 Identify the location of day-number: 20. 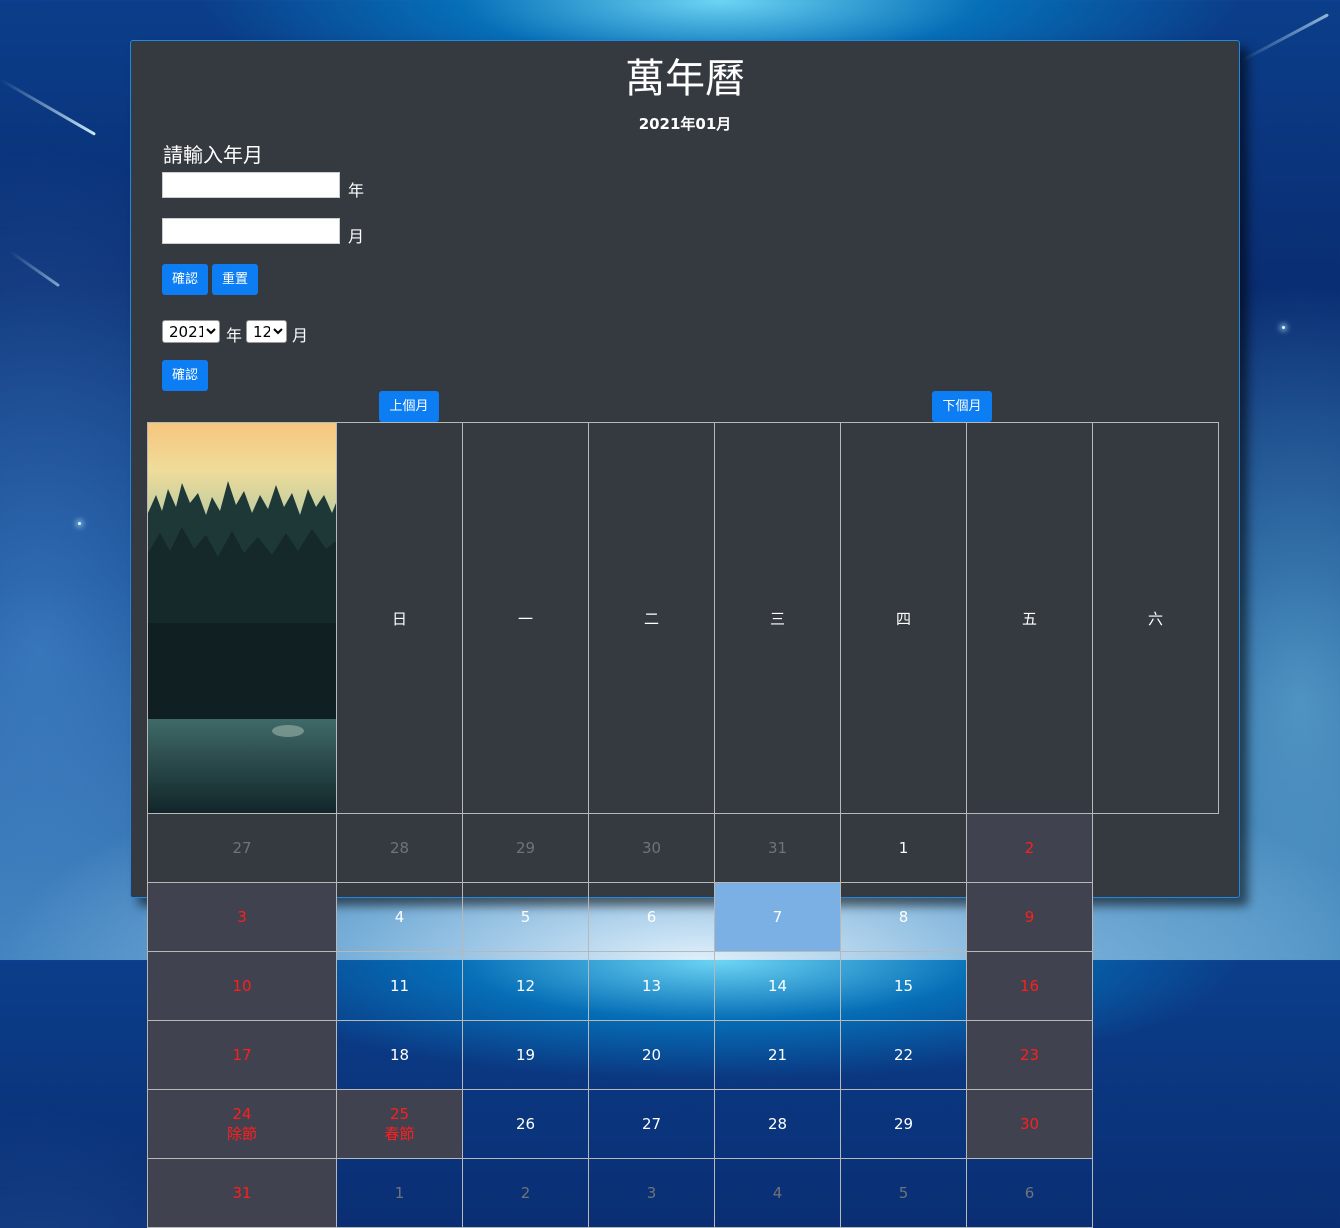
(651, 1055).